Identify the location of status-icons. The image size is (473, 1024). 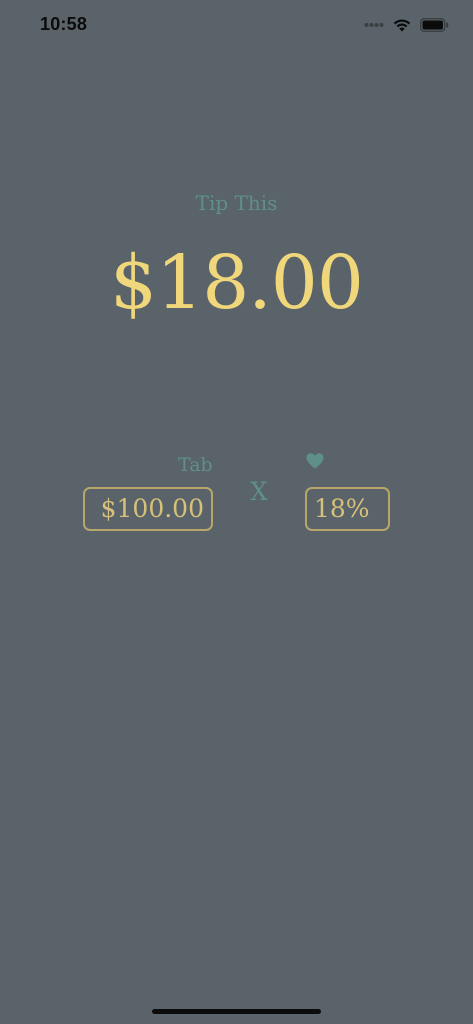
(406, 25).